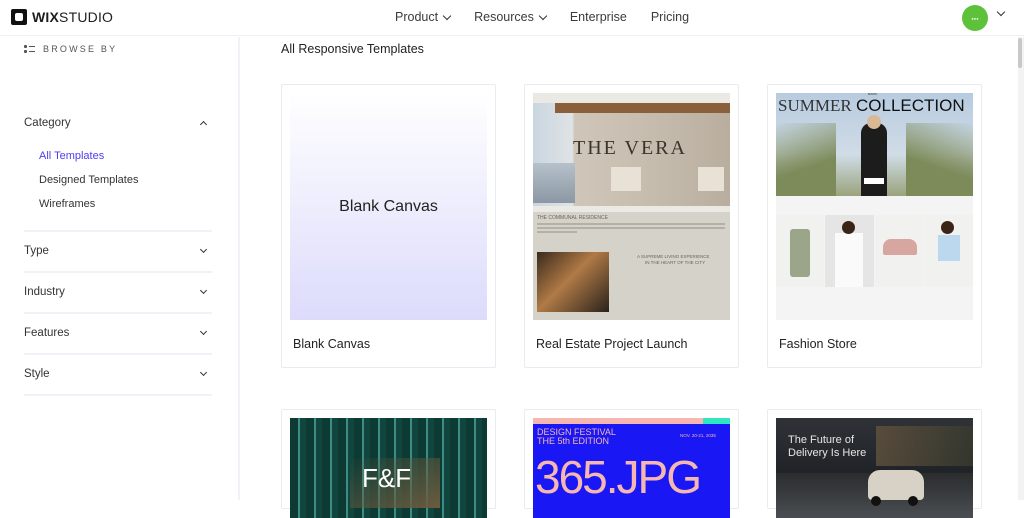  Describe the element at coordinates (125, 204) in the screenshot. I see `category-wireframes: Wireframes` at that location.